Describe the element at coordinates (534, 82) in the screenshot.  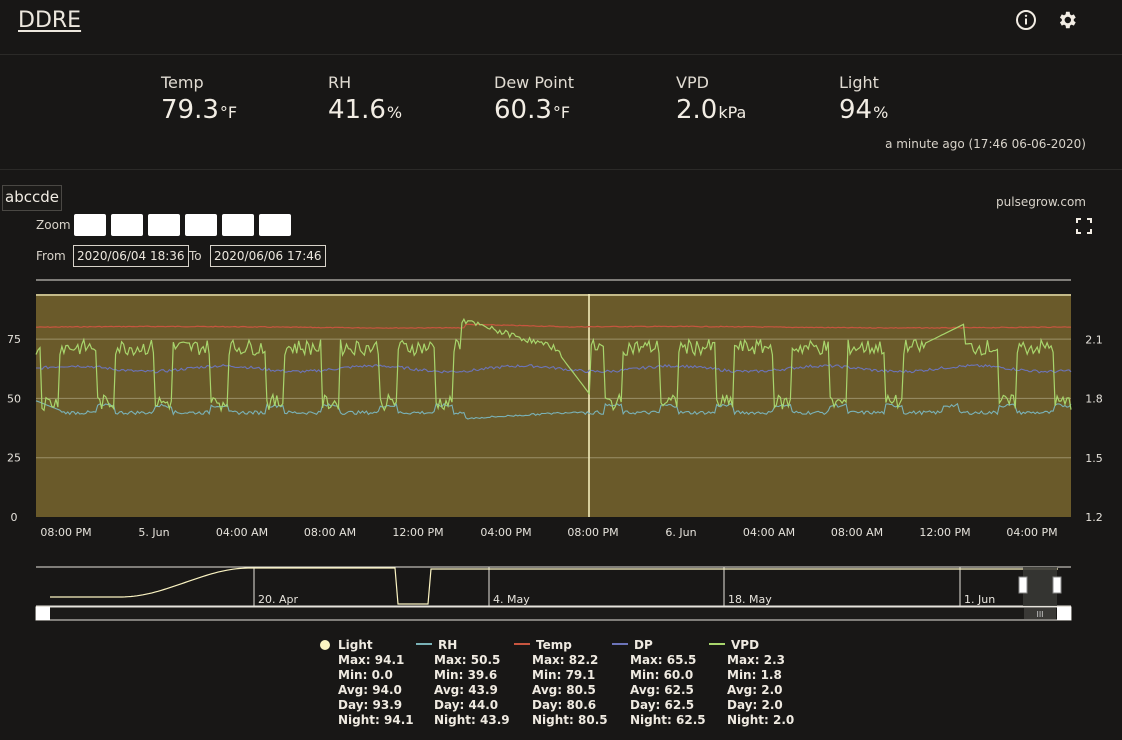
I see `metric-label: Dew Point` at that location.